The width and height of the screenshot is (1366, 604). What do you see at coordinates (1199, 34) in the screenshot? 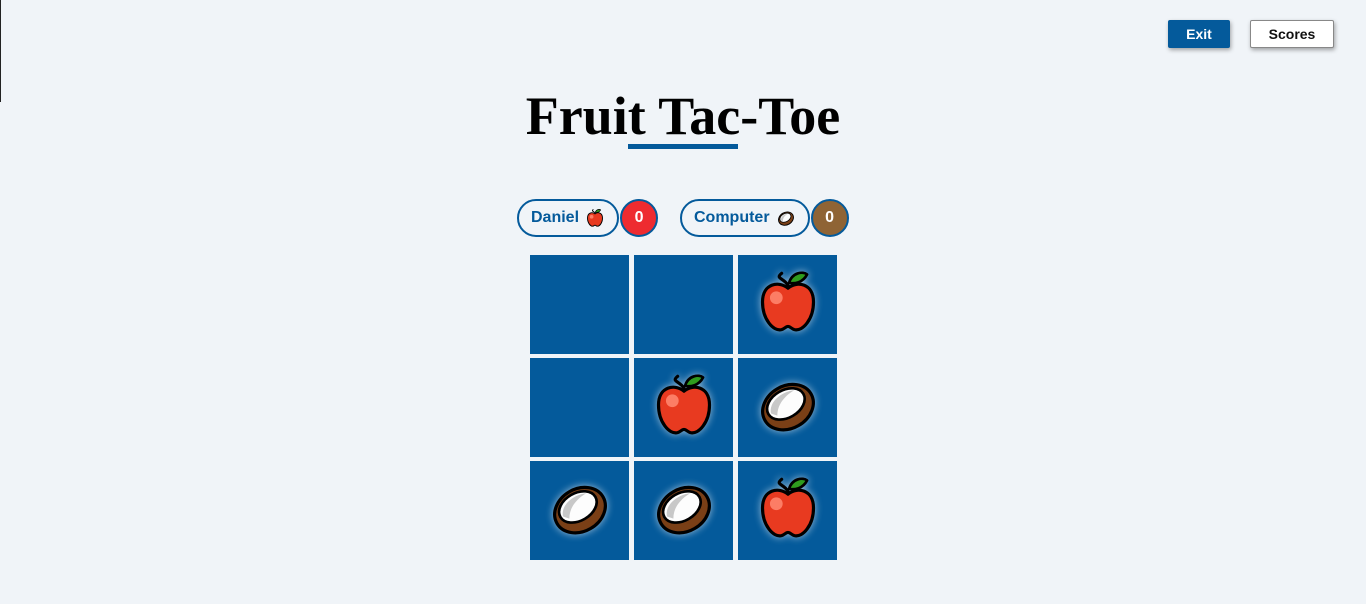
I see `exit-button: Exit` at bounding box center [1199, 34].